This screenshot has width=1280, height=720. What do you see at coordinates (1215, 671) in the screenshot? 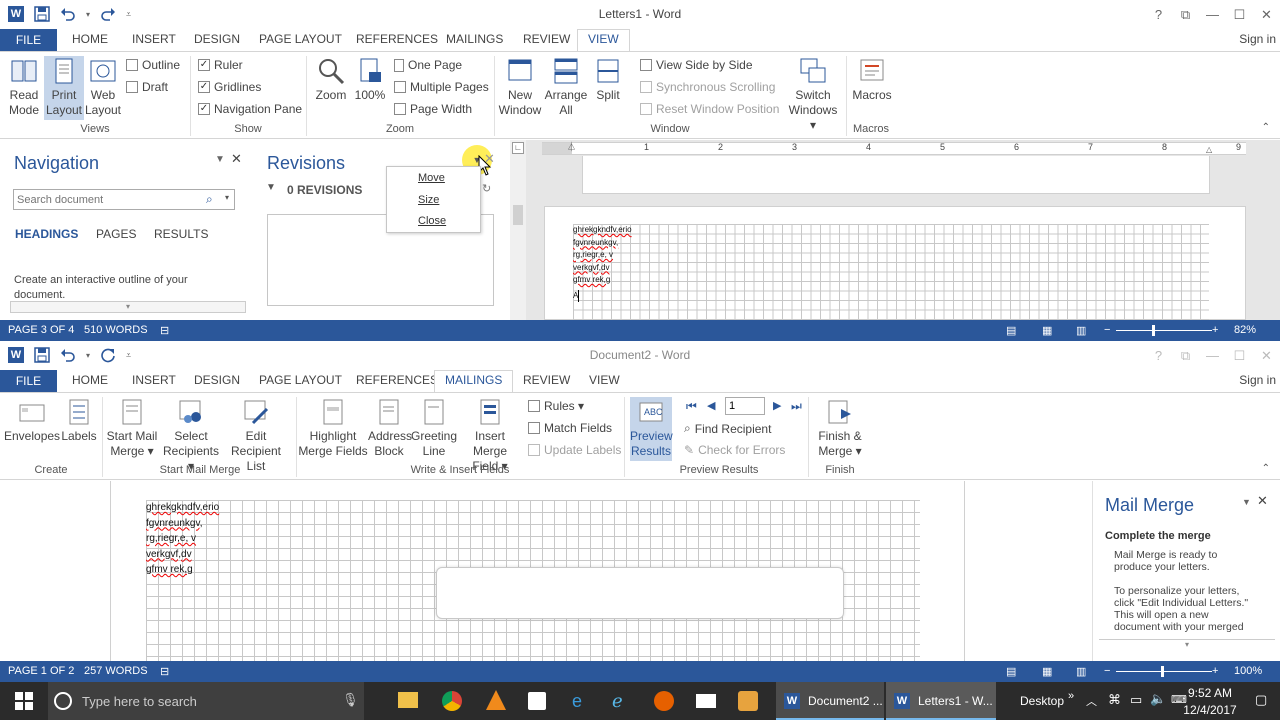
I see `zoom-in-icon: +` at bounding box center [1215, 671].